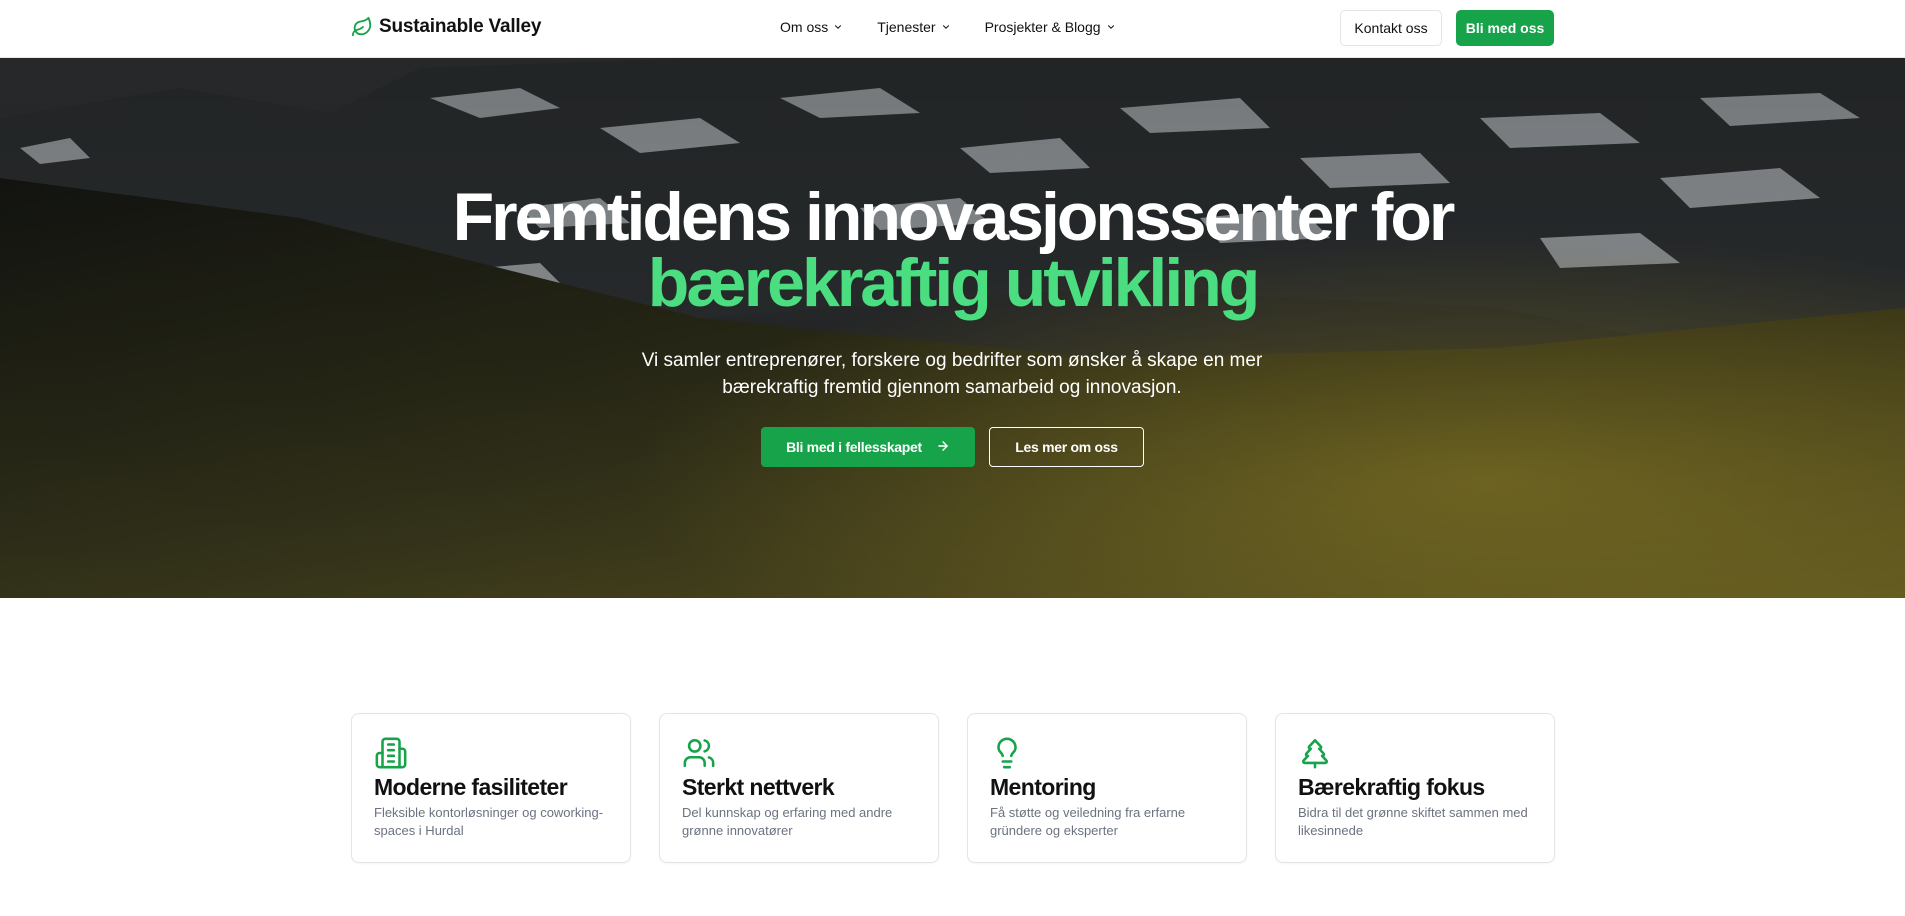  Describe the element at coordinates (906, 27) in the screenshot. I see `nav-item-label: Tjenester` at that location.